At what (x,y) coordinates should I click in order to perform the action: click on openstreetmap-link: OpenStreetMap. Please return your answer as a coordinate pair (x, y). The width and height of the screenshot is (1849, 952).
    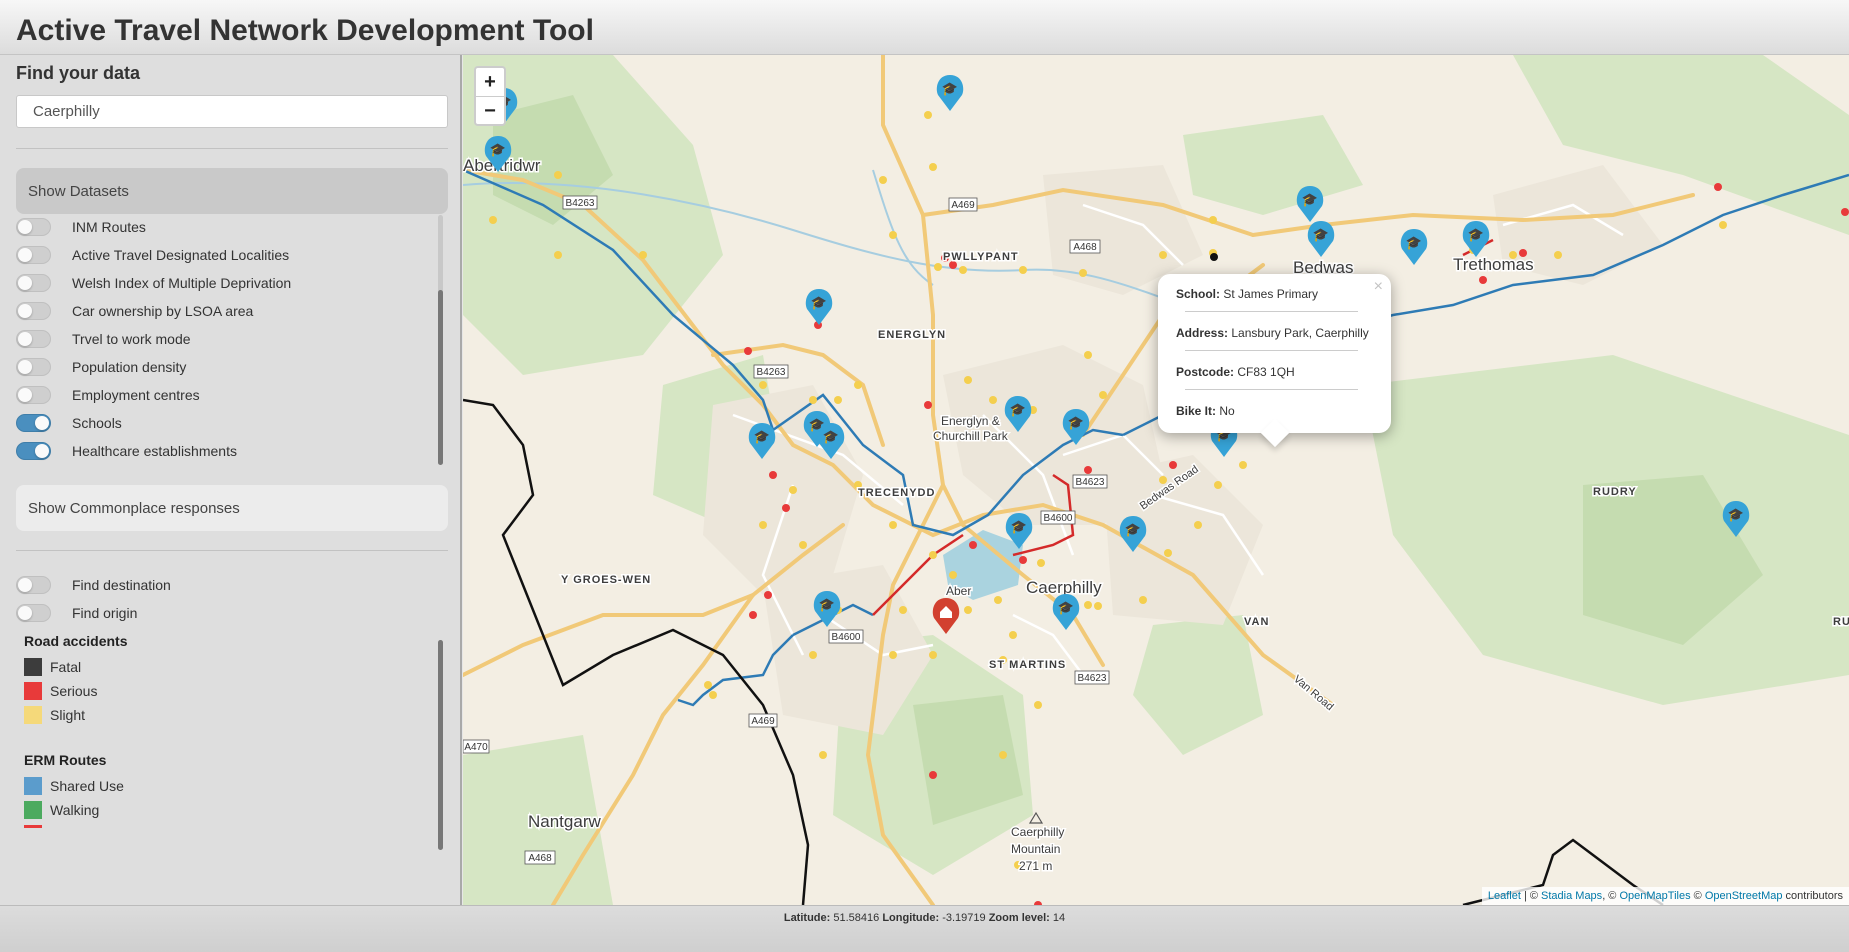
    Looking at the image, I should click on (1744, 896).